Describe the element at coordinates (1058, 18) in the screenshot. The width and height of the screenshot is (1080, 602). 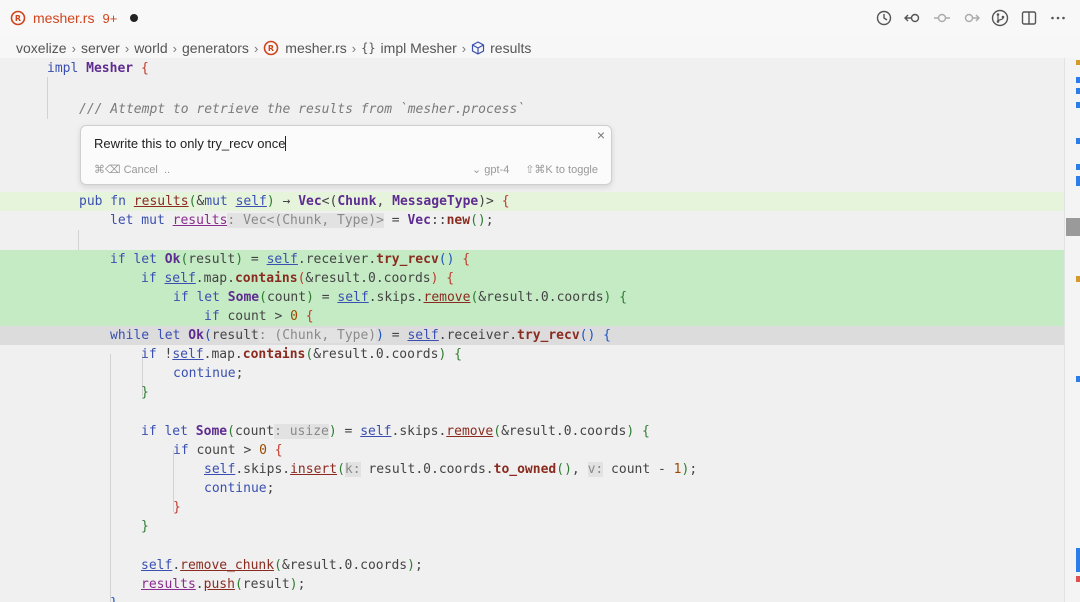
I see `more-icon` at that location.